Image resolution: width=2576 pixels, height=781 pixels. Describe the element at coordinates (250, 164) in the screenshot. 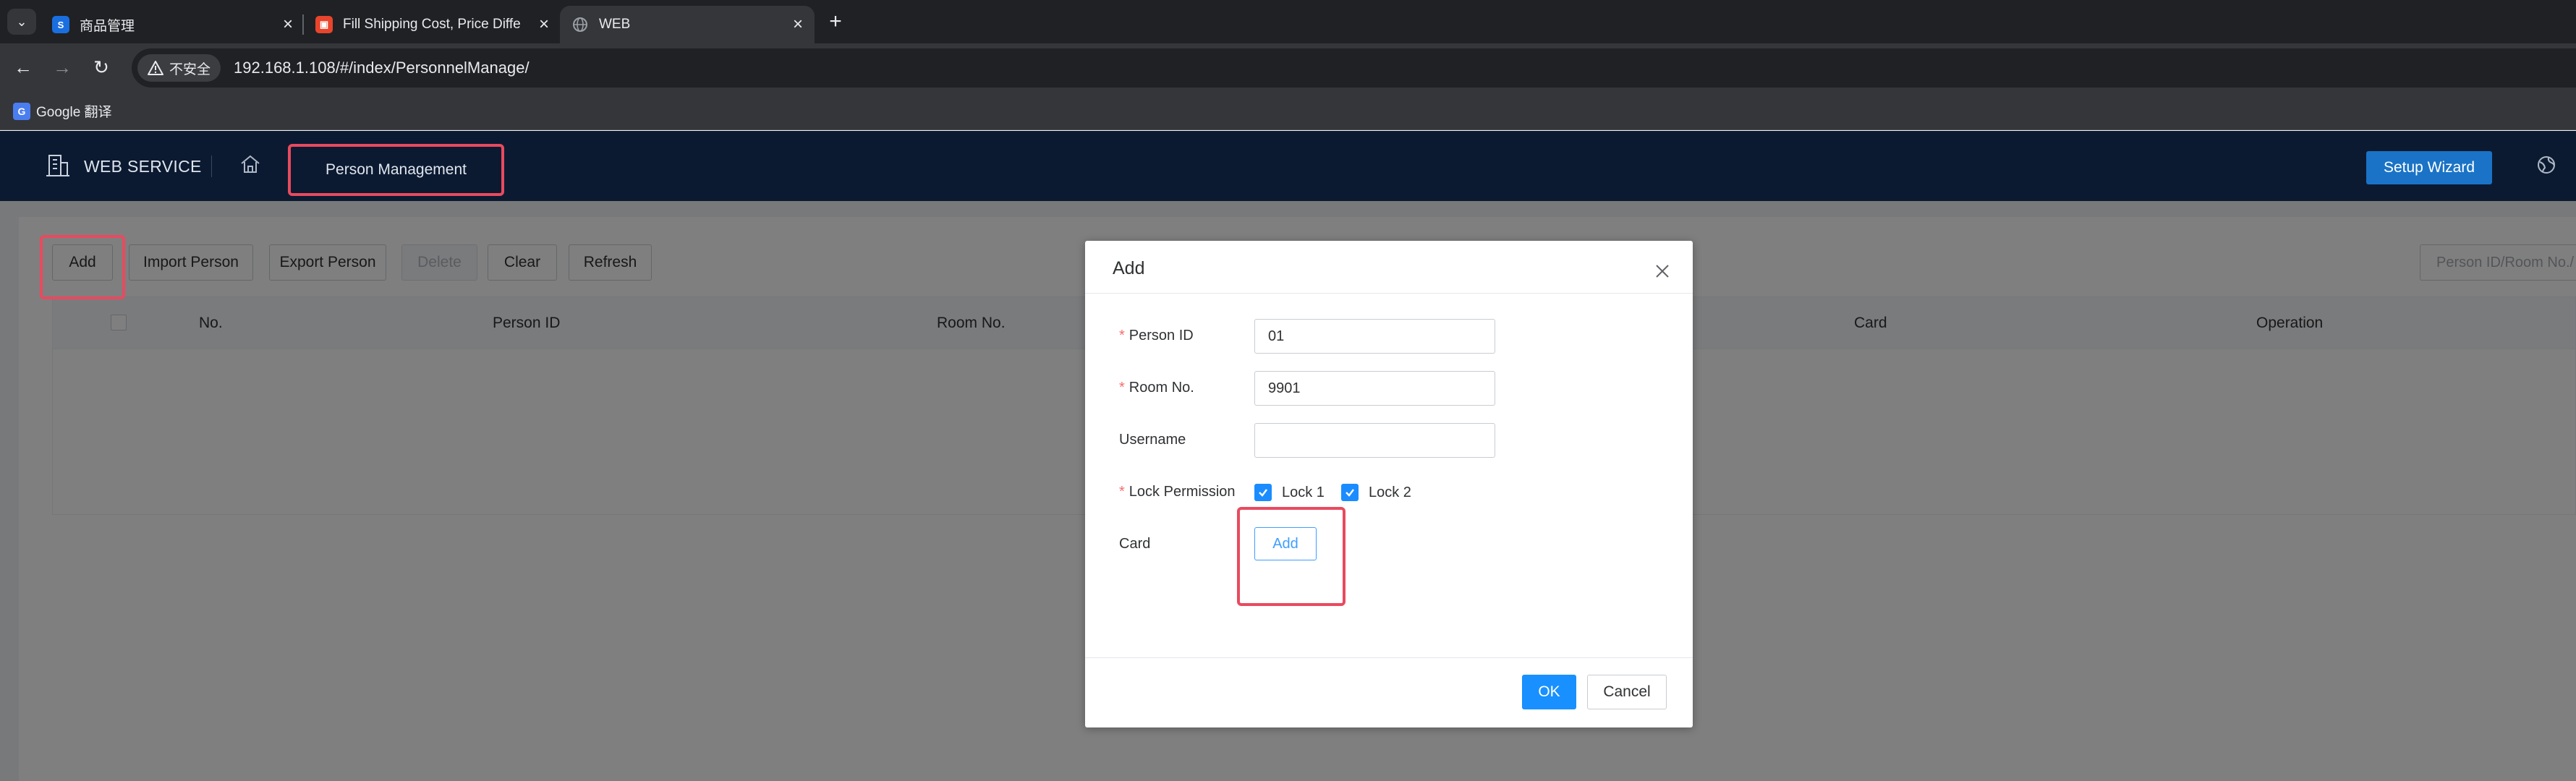

I see `home-icon` at that location.